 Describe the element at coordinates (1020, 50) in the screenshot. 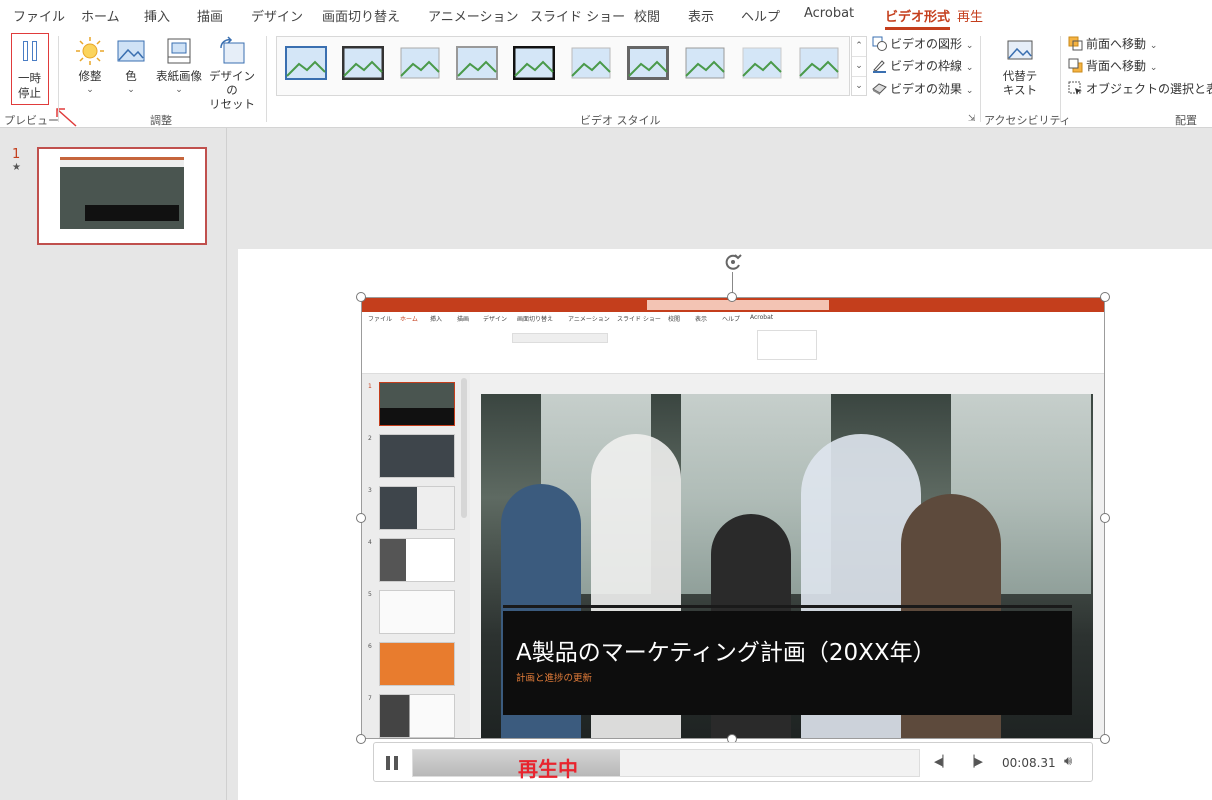

I see `alt-text-icon` at that location.